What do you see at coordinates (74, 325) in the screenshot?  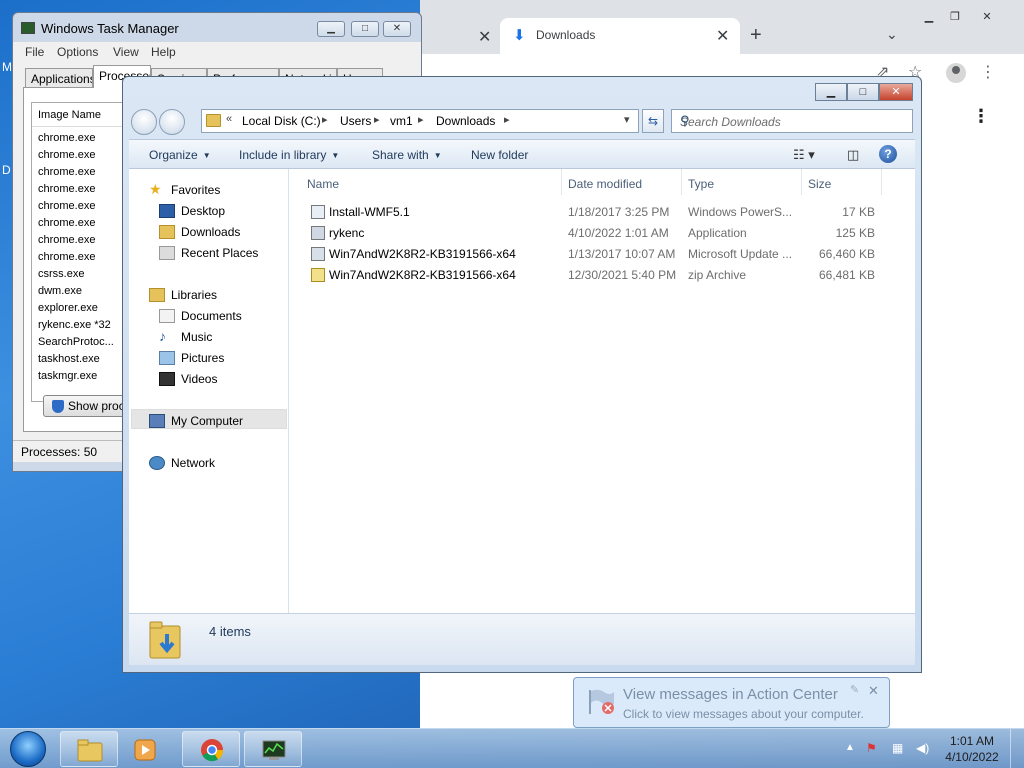 I see `process-row: rykenc.exe *32` at bounding box center [74, 325].